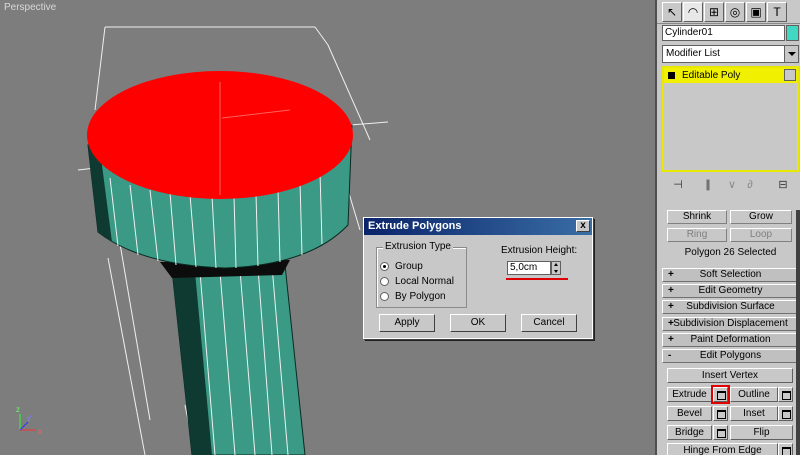 This screenshot has width=800, height=455. I want to click on utilities-tab-icon: T, so click(777, 12).